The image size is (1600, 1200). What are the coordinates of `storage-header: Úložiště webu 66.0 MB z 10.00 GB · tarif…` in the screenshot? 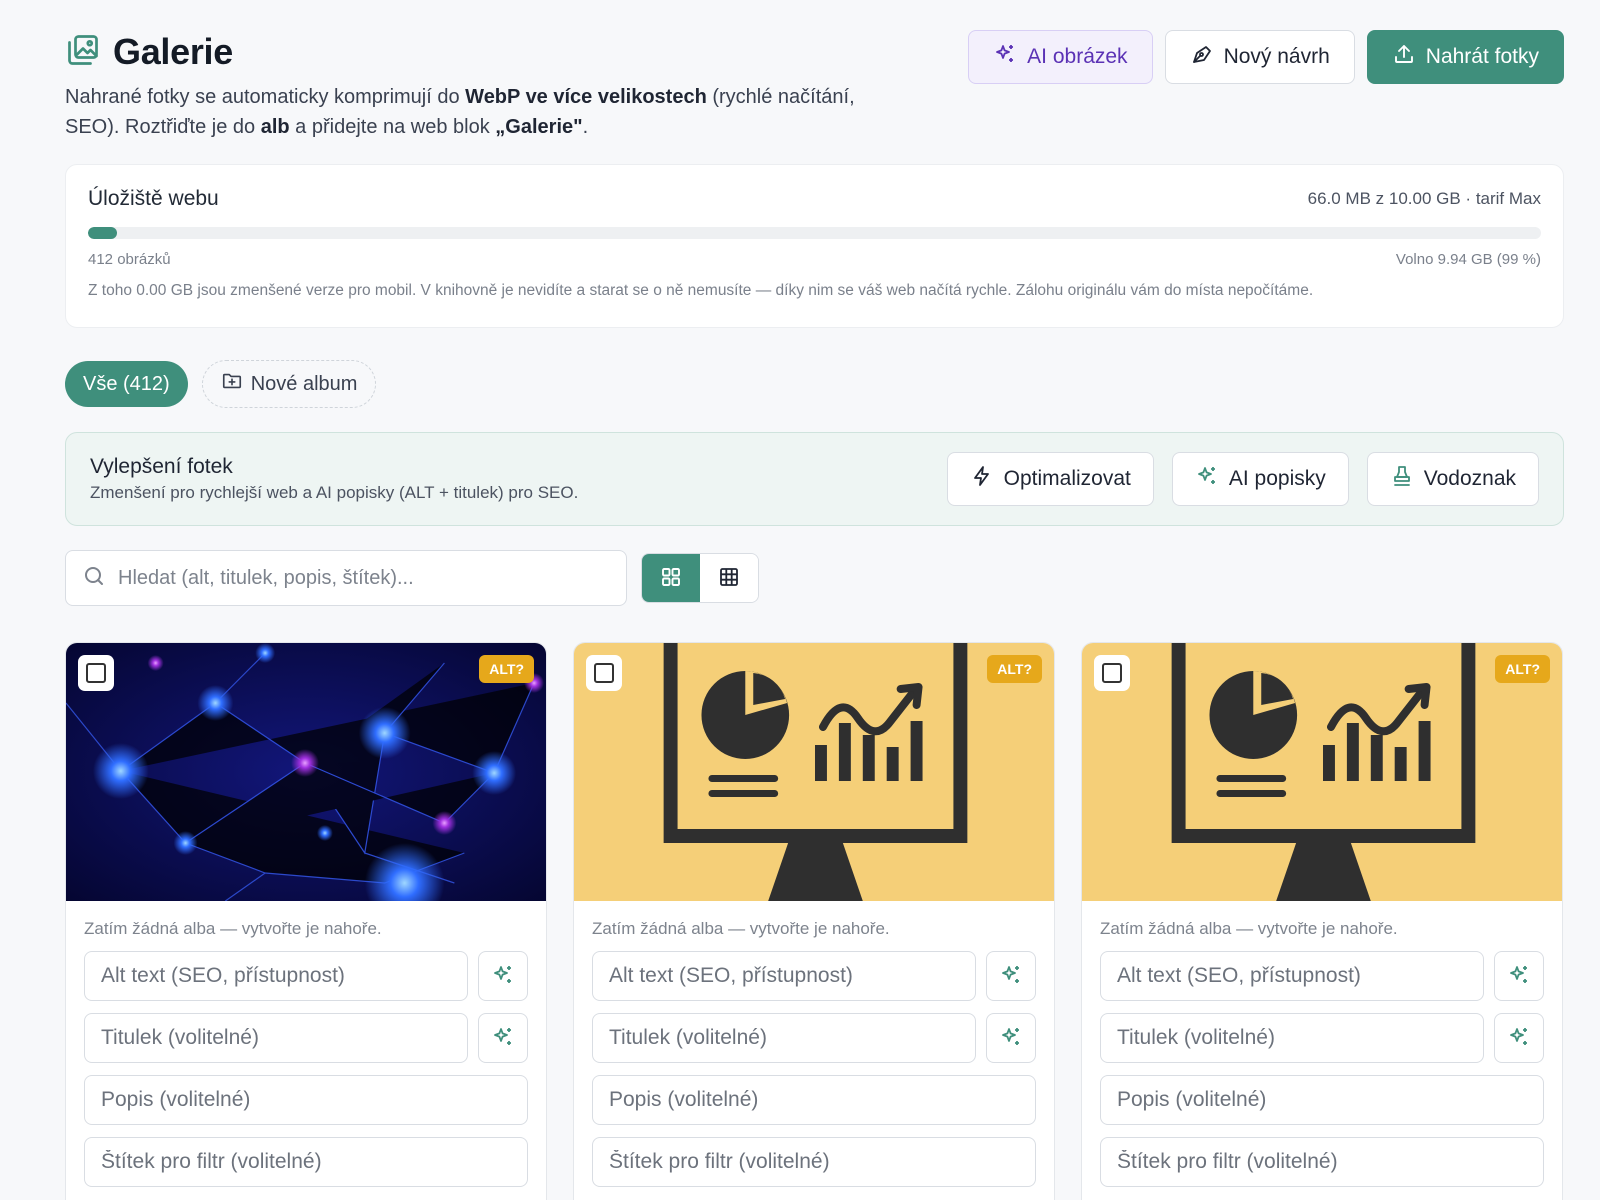 It's located at (814, 199).